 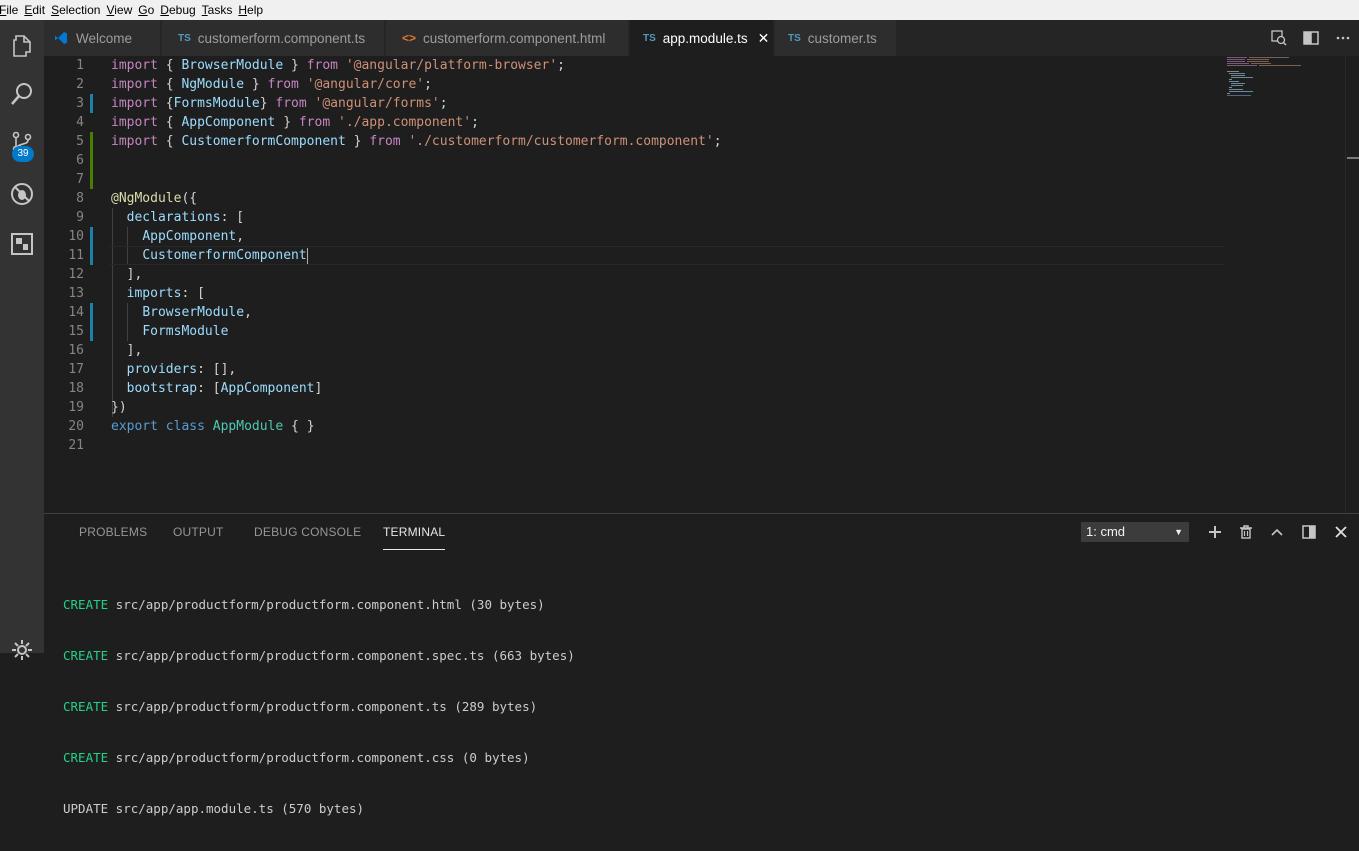 What do you see at coordinates (22, 650) in the screenshot?
I see `gear-icon` at bounding box center [22, 650].